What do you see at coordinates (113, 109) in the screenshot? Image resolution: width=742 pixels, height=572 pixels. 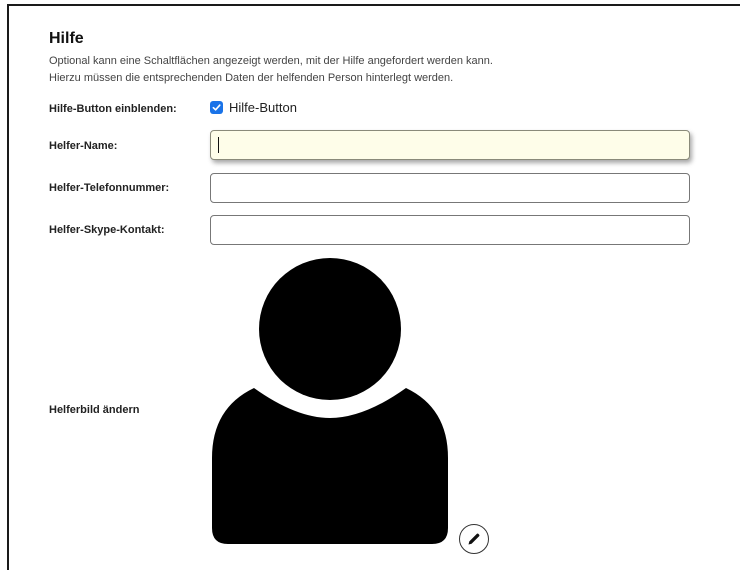 I see `help-button-label: Hilfe-Button einblenden:` at bounding box center [113, 109].